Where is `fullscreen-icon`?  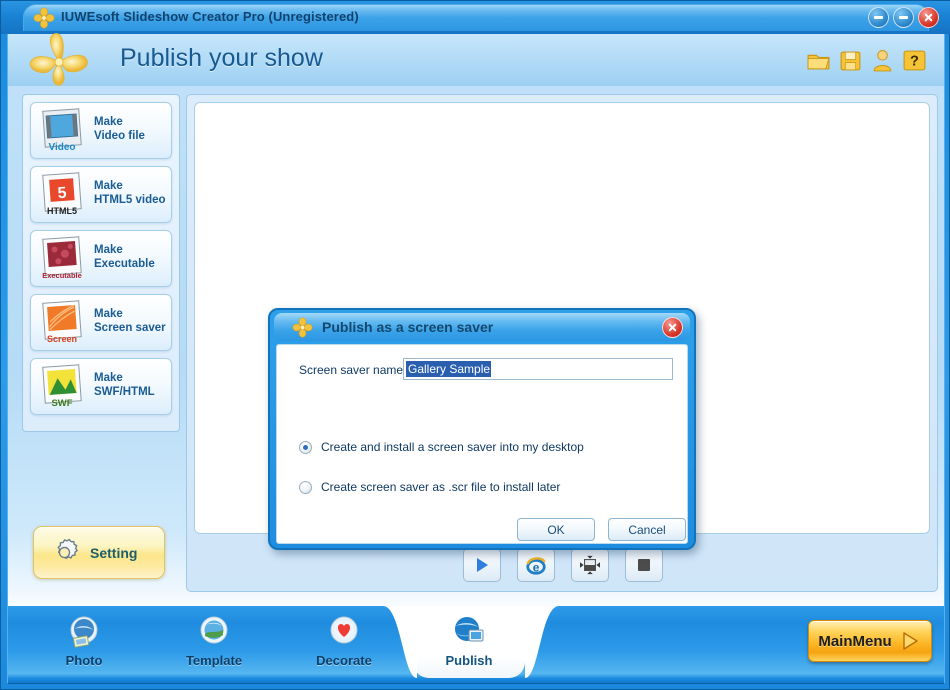 fullscreen-icon is located at coordinates (590, 565).